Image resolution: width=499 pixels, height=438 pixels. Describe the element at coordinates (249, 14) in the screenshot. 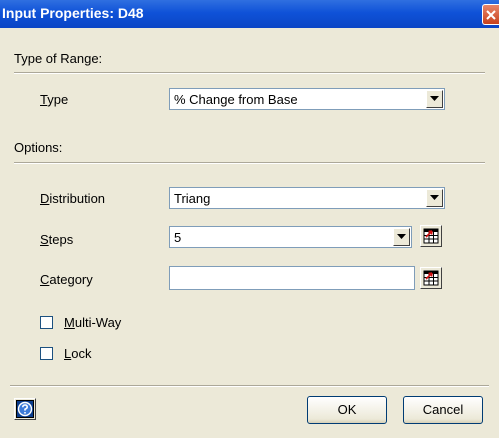

I see `title-bar: Input Properties: D48` at that location.